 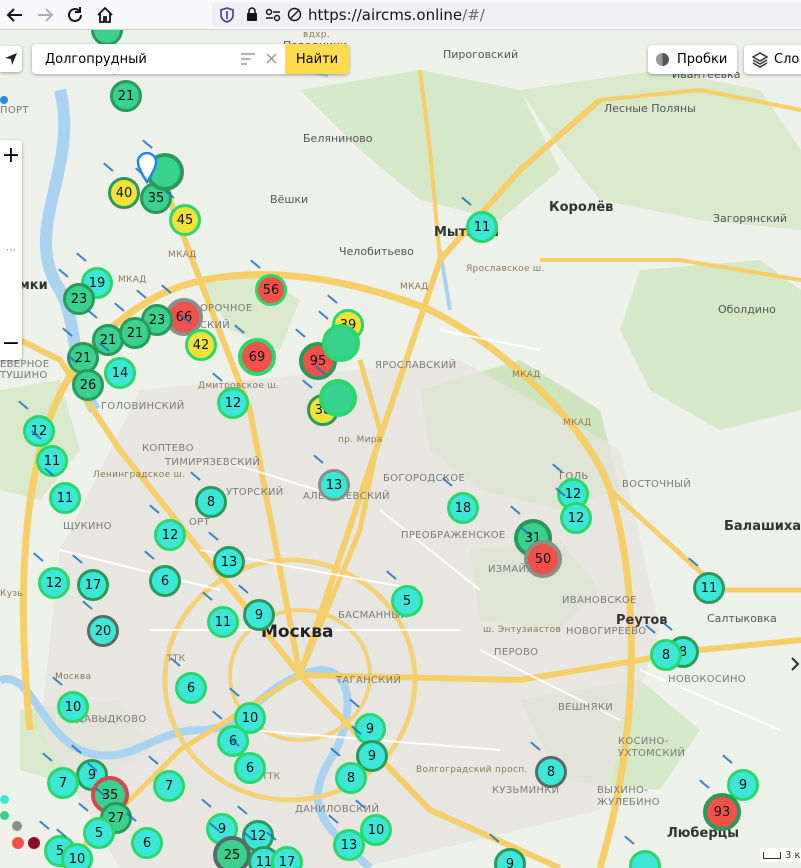 What do you see at coordinates (360, 440) in the screenshot?
I see `map-label: пр. Мира` at bounding box center [360, 440].